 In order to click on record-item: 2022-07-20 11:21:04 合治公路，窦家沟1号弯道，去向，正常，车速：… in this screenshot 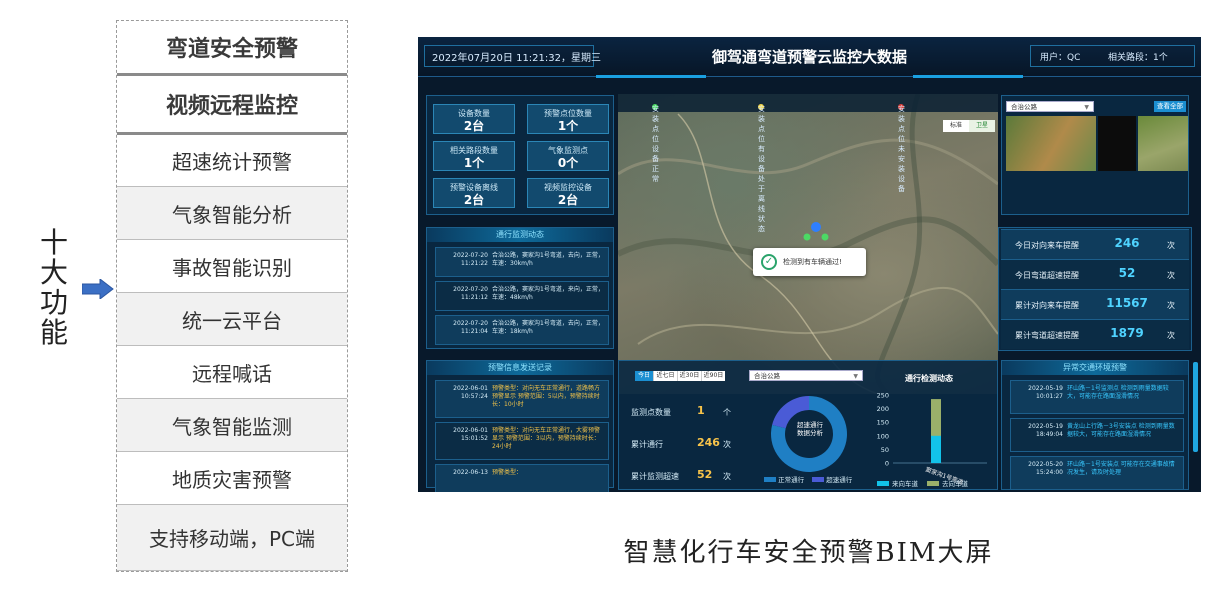, I will do `click(522, 330)`.